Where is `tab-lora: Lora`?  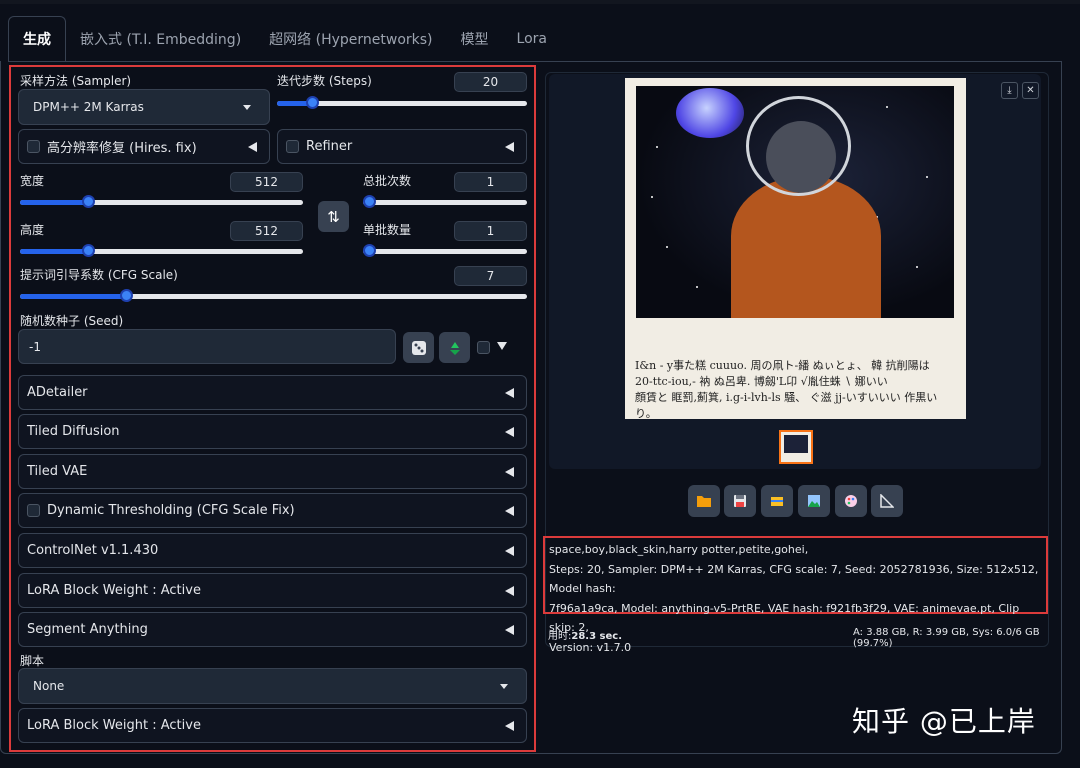
tab-lora: Lora is located at coordinates (532, 39).